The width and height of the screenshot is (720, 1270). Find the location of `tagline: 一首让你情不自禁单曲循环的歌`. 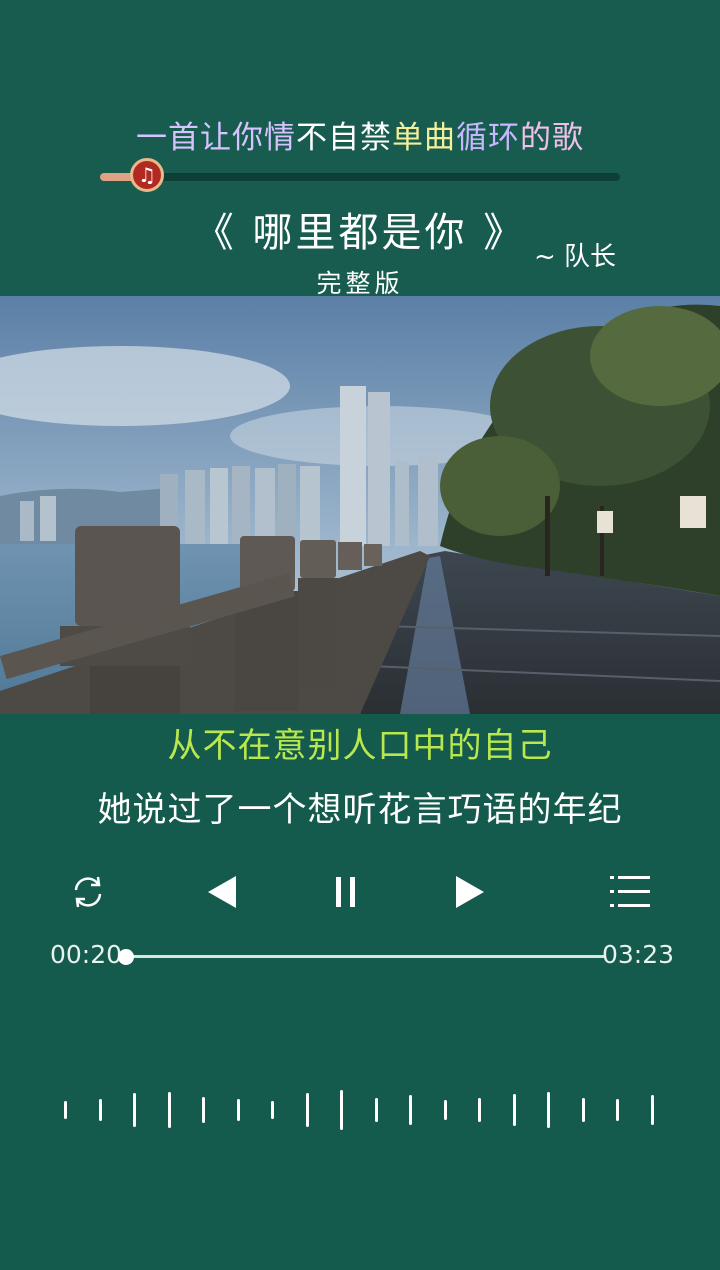

tagline: 一首让你情不自禁单曲循环的歌 is located at coordinates (360, 134).